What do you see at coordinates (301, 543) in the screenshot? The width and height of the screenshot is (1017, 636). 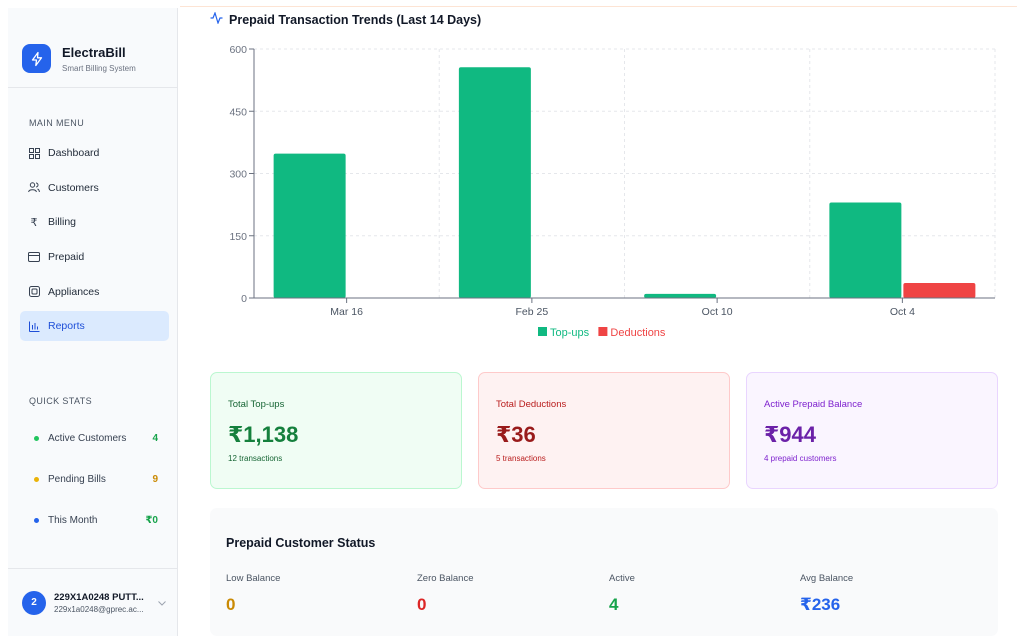 I see `section-title: Prepaid Customer Status` at bounding box center [301, 543].